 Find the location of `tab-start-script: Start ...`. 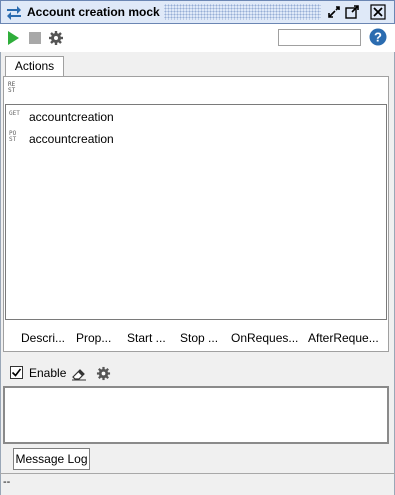

tab-start-script: Start ... is located at coordinates (146, 338).